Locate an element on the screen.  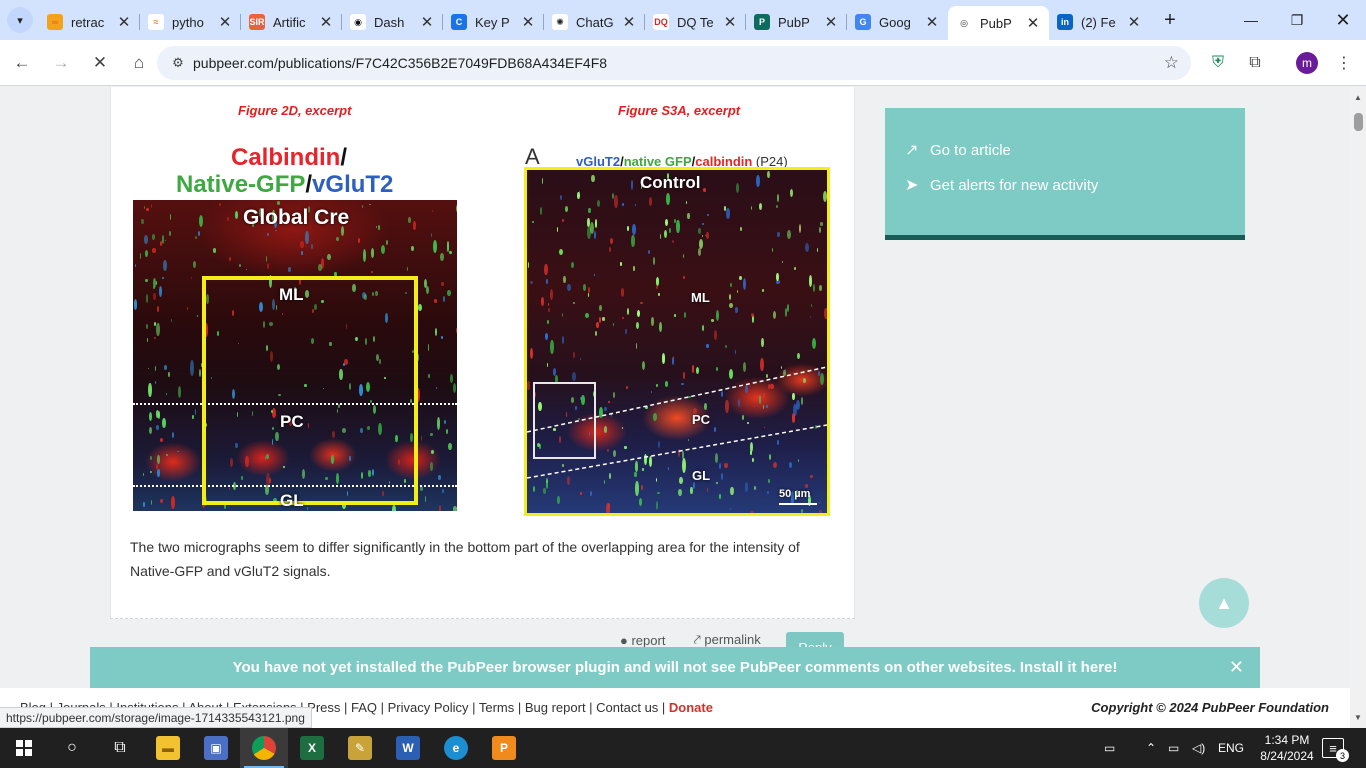
browser-tab: P PubP ✕ is located at coordinates (796, 22).